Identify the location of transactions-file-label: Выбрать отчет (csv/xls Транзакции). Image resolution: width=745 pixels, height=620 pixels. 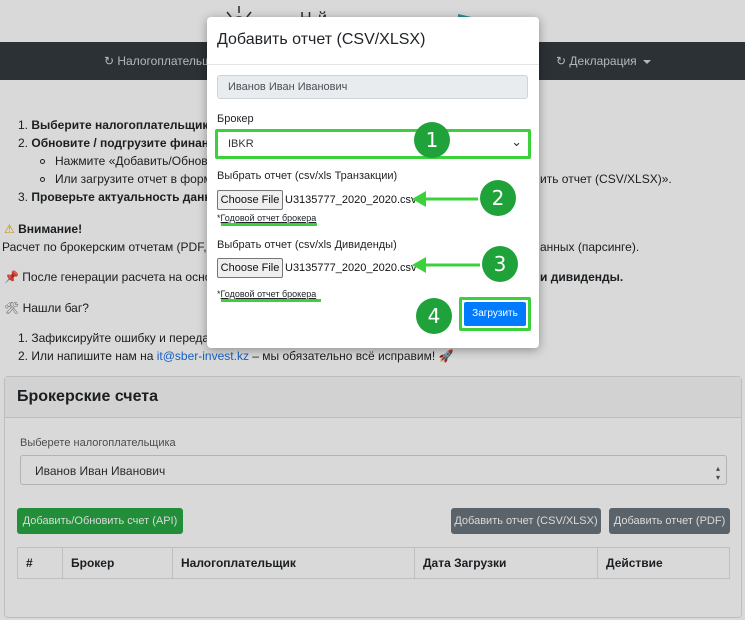
(307, 176).